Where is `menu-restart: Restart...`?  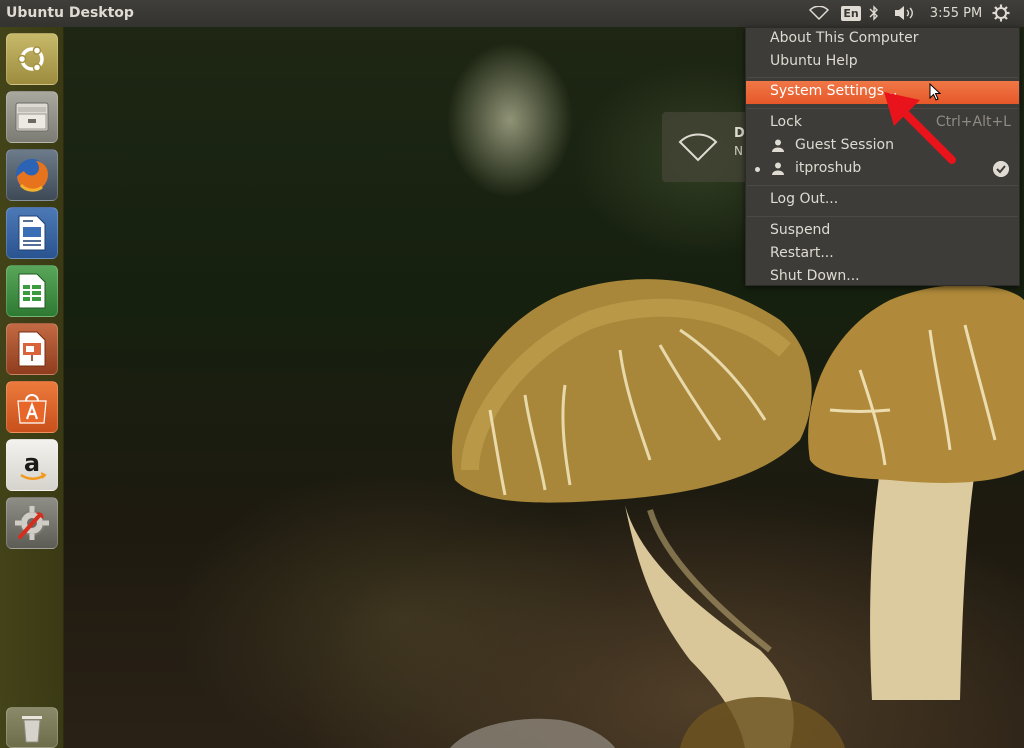 menu-restart: Restart... is located at coordinates (882, 254).